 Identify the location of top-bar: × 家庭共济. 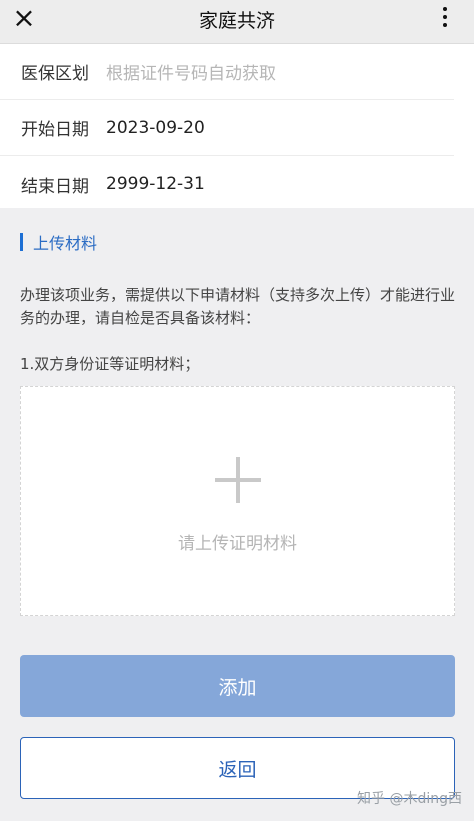
(237, 22).